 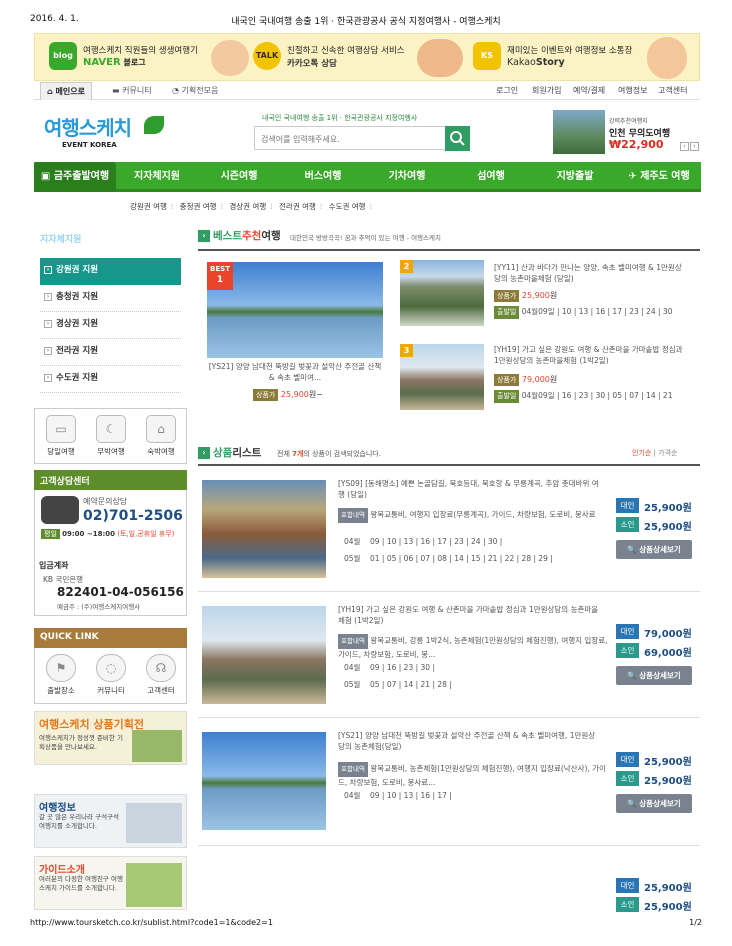 I want to click on blog-icon: blog, so click(x=63, y=56).